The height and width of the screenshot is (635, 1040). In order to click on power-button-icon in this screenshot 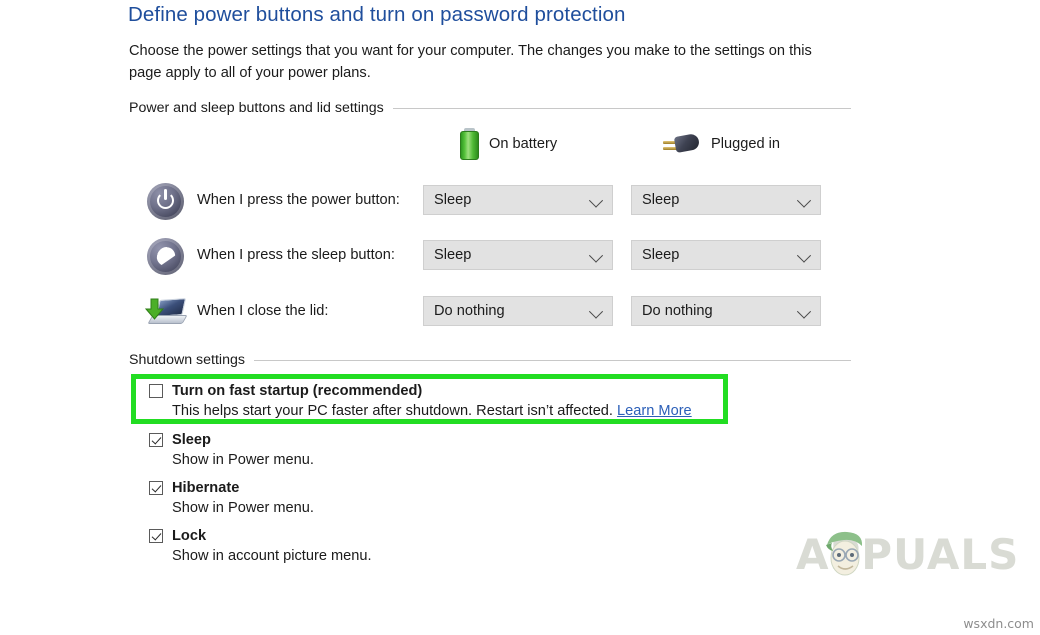, I will do `click(166, 200)`.